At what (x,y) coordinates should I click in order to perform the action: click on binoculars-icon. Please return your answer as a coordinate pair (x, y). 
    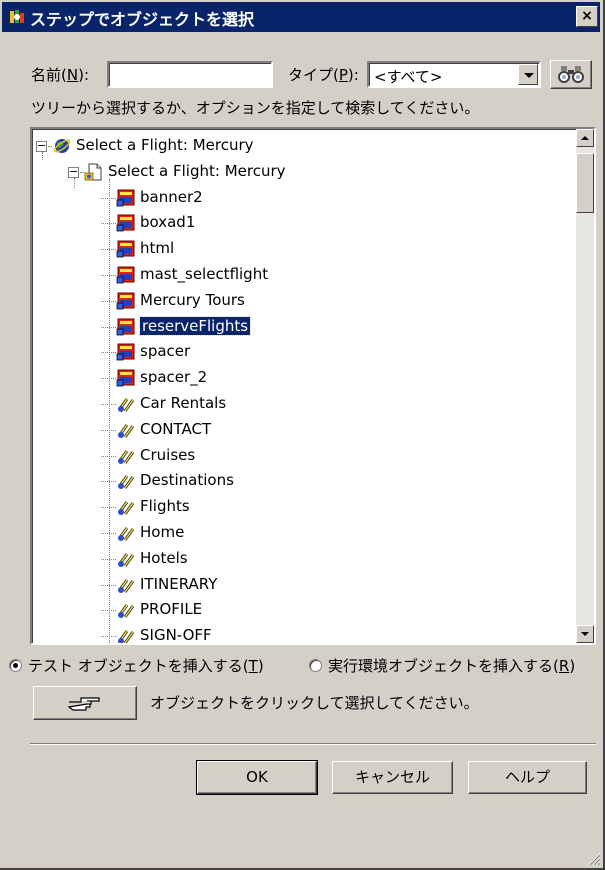
    Looking at the image, I should click on (571, 74).